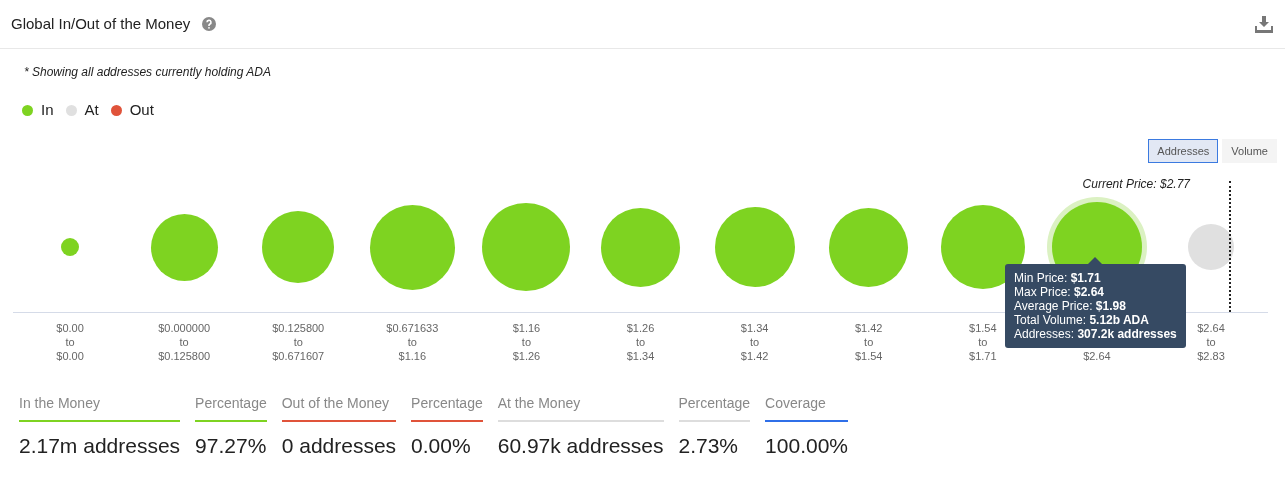 The height and width of the screenshot is (486, 1285). Describe the element at coordinates (184, 328) in the screenshot. I see `range-label: $0.000000` at that location.